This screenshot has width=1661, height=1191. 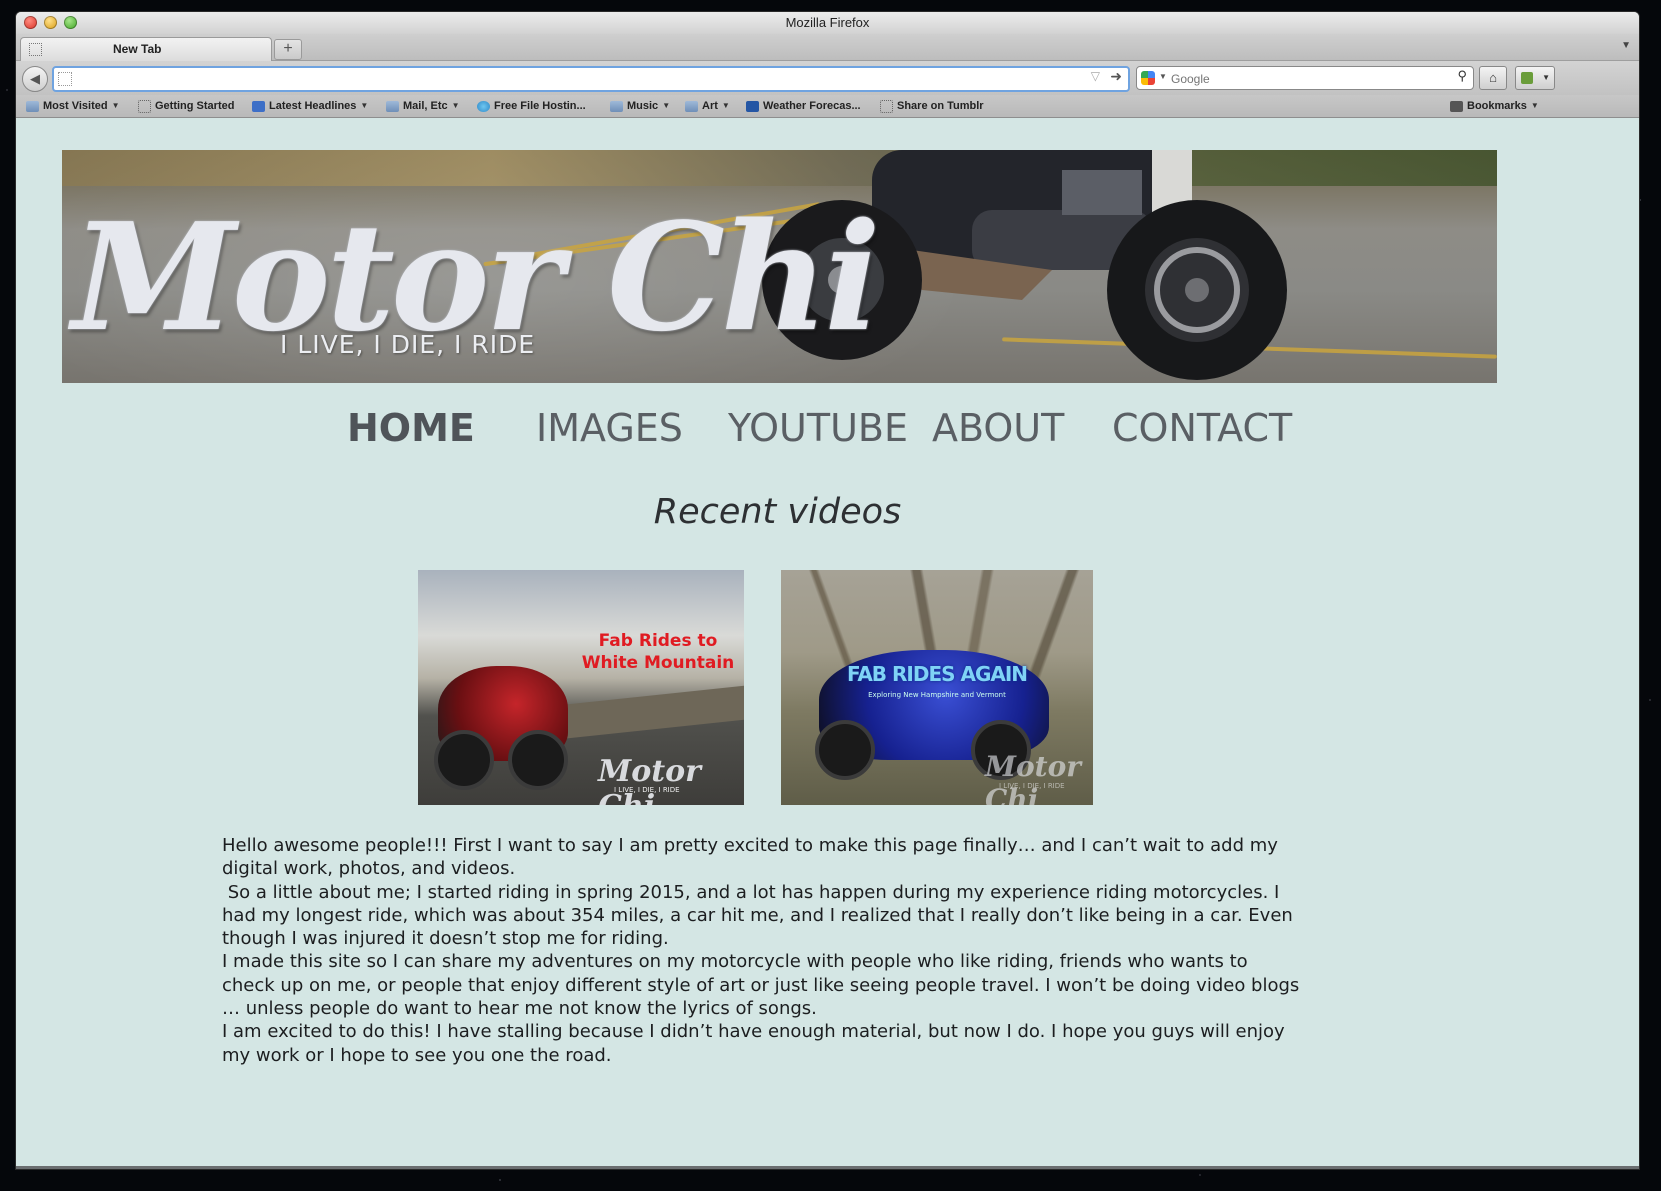 I want to click on bookmark-music: Music ▼, so click(x=640, y=106).